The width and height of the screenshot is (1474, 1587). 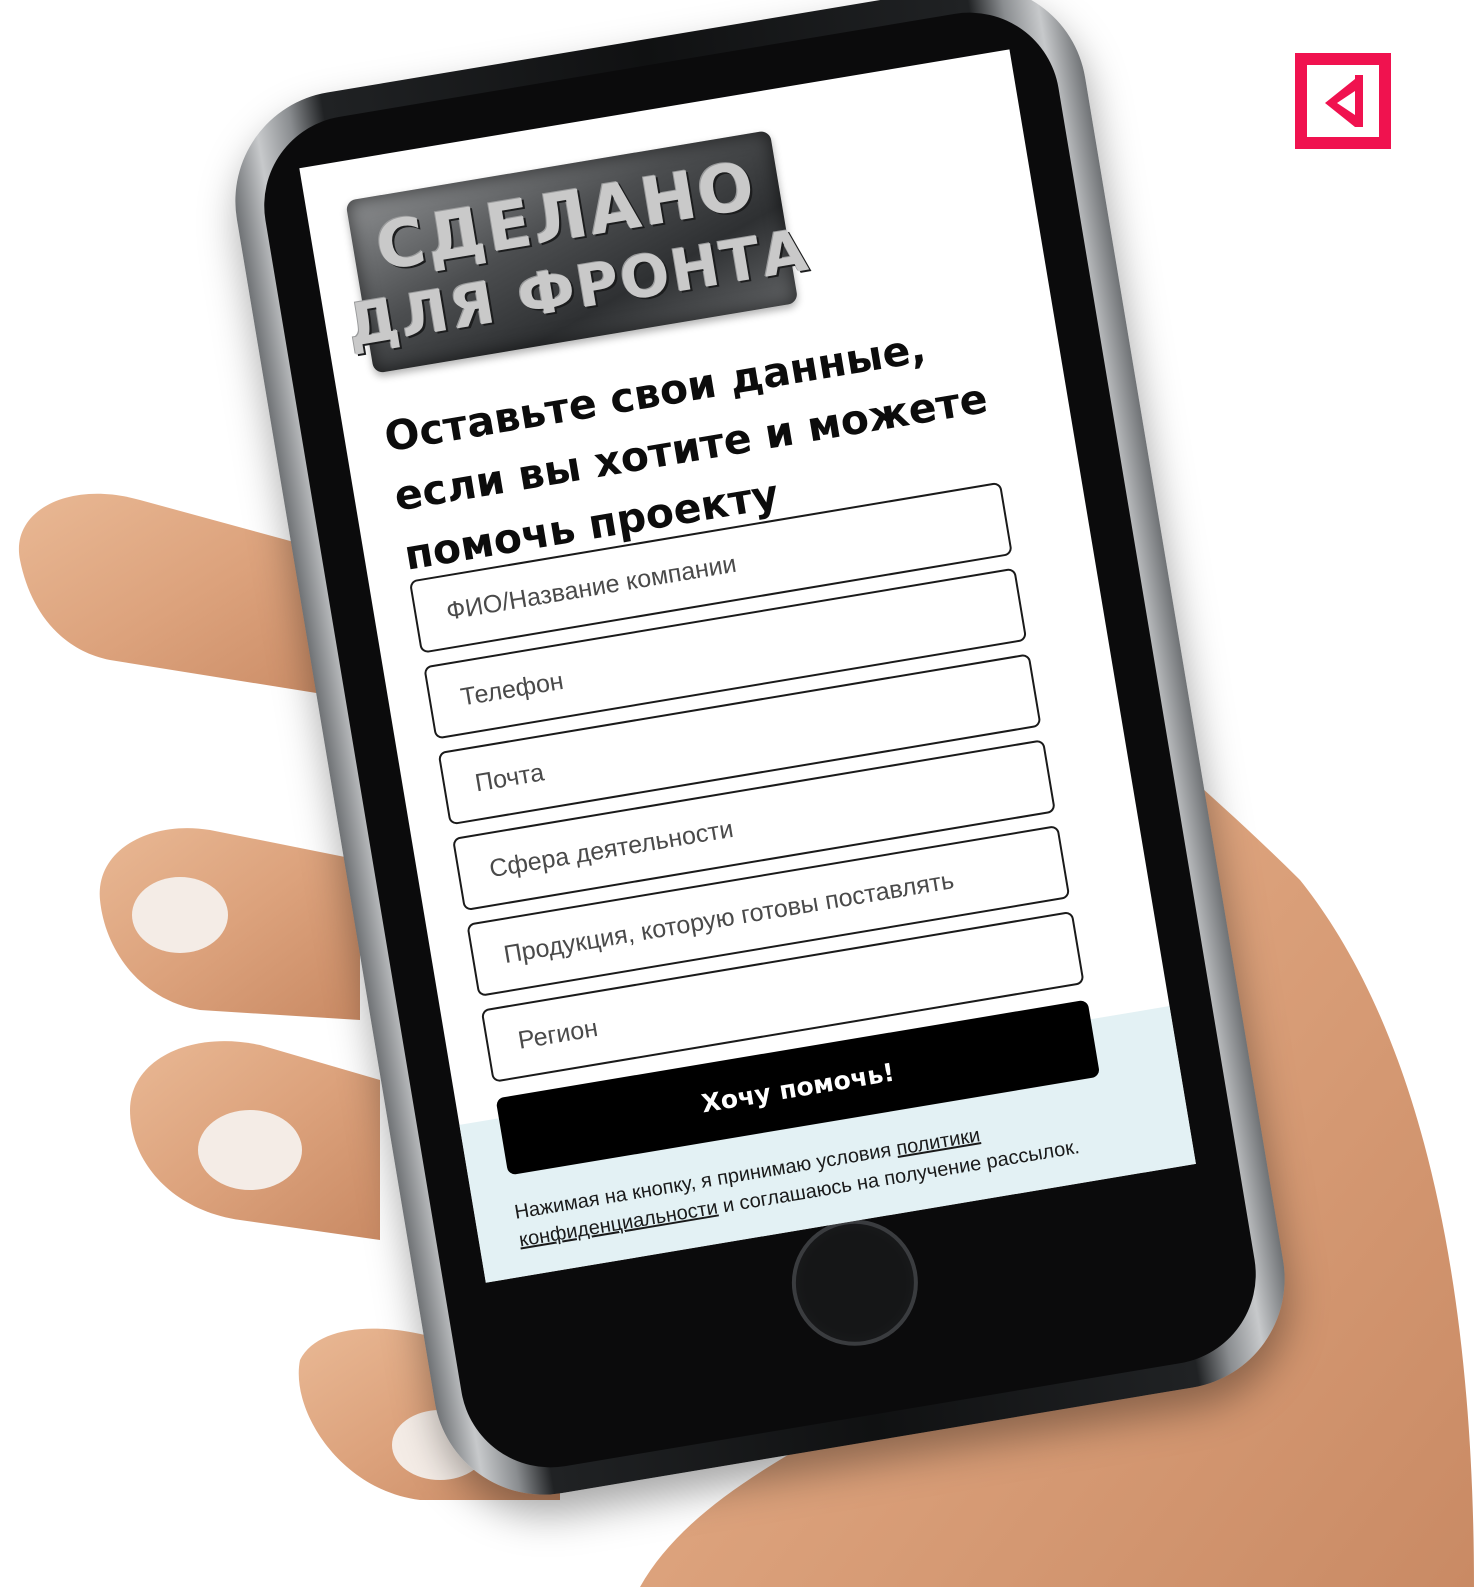 I want to click on hero-stamp-logo: СДЕЛАНО ДЛЯ ФРОНТА, so click(x=578, y=252).